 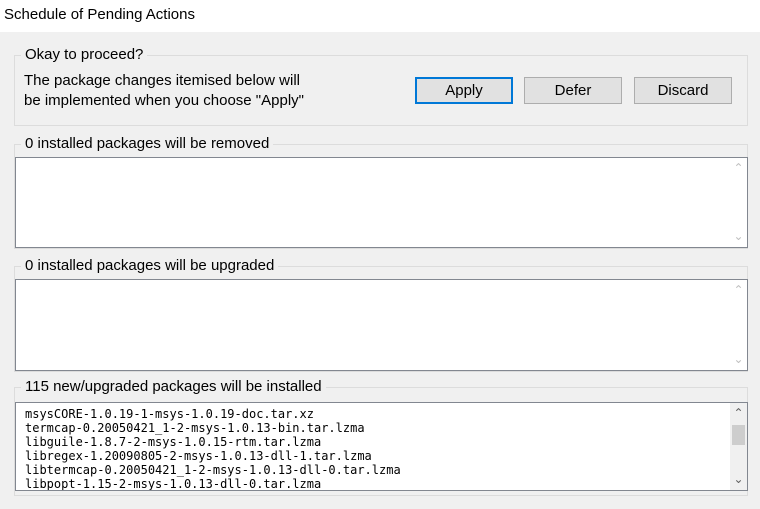 I want to click on upgraded-heading: 0 installed packages will be upgraded, so click(x=150, y=266).